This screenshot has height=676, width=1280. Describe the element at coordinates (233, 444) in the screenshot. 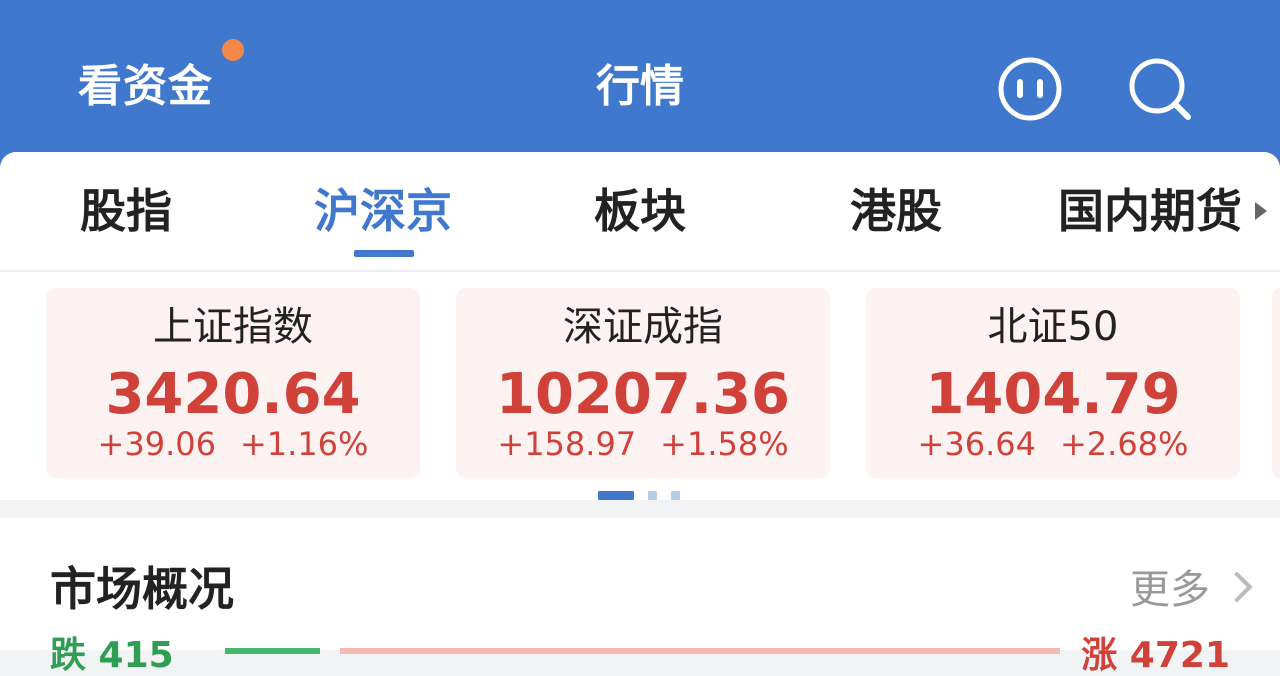

I see `index-change-row: +39.06 +1.16%` at that location.